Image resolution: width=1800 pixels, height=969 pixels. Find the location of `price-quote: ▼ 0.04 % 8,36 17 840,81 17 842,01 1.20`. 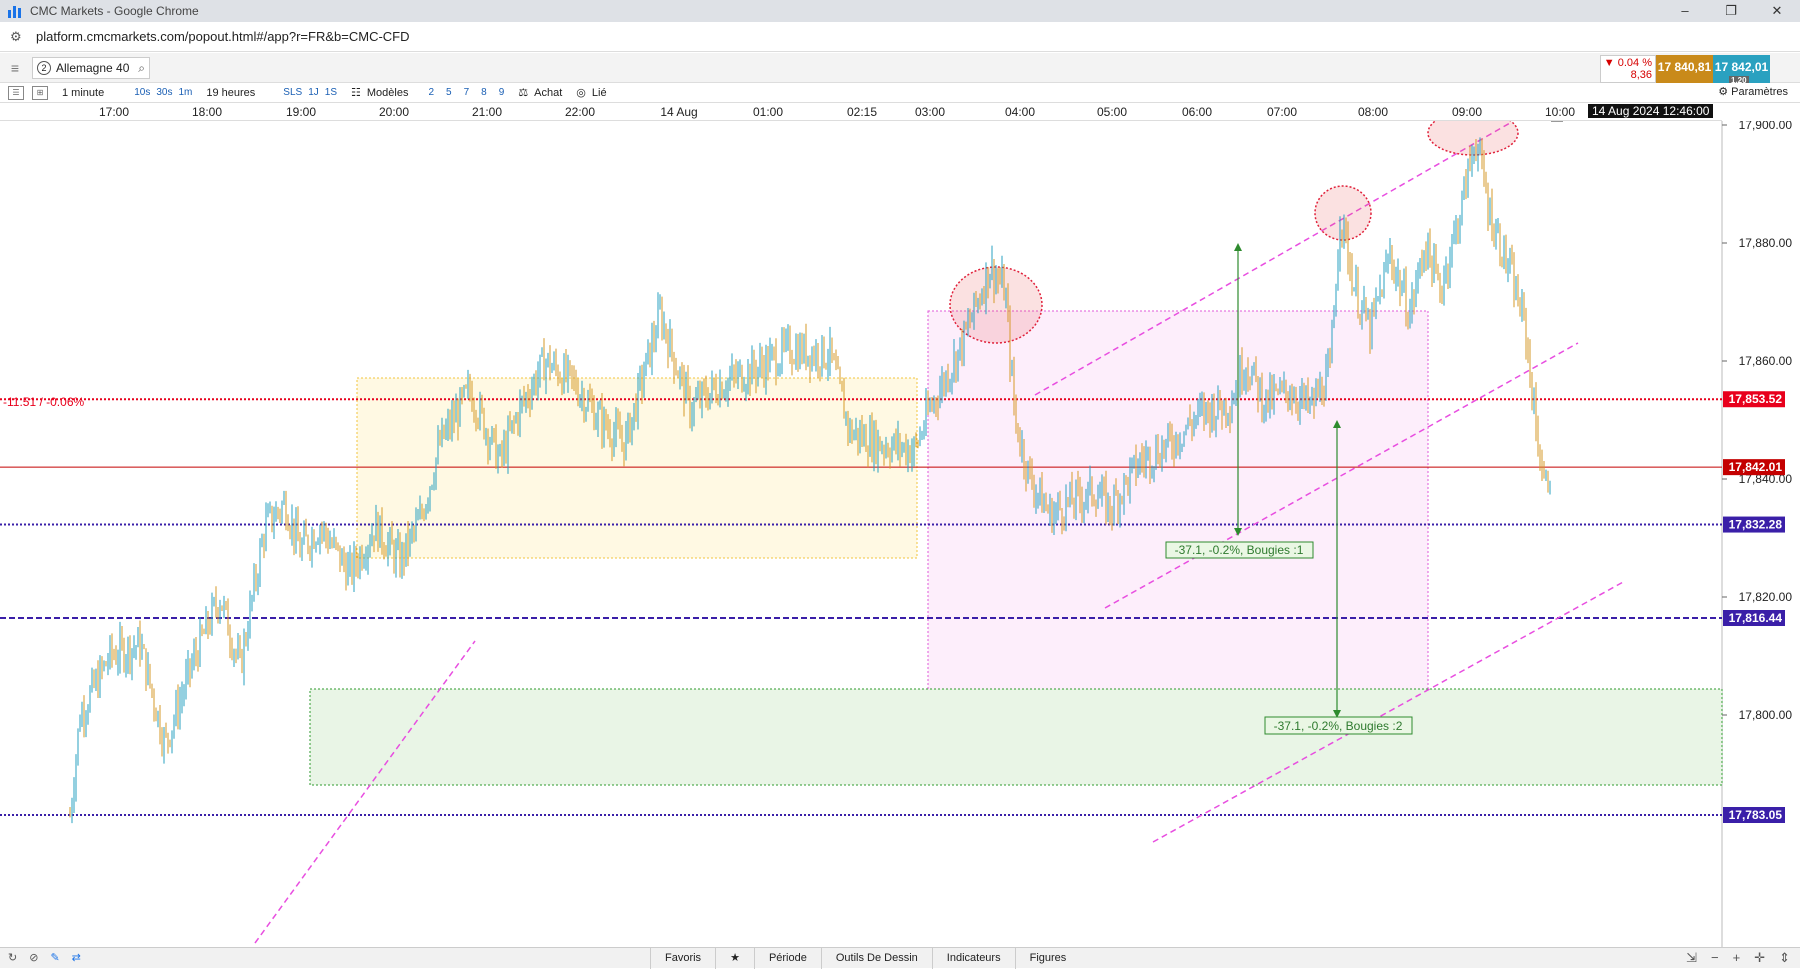

price-quote: ▼ 0.04 % 8,36 17 840,81 17 842,01 1.20 is located at coordinates (1685, 70).